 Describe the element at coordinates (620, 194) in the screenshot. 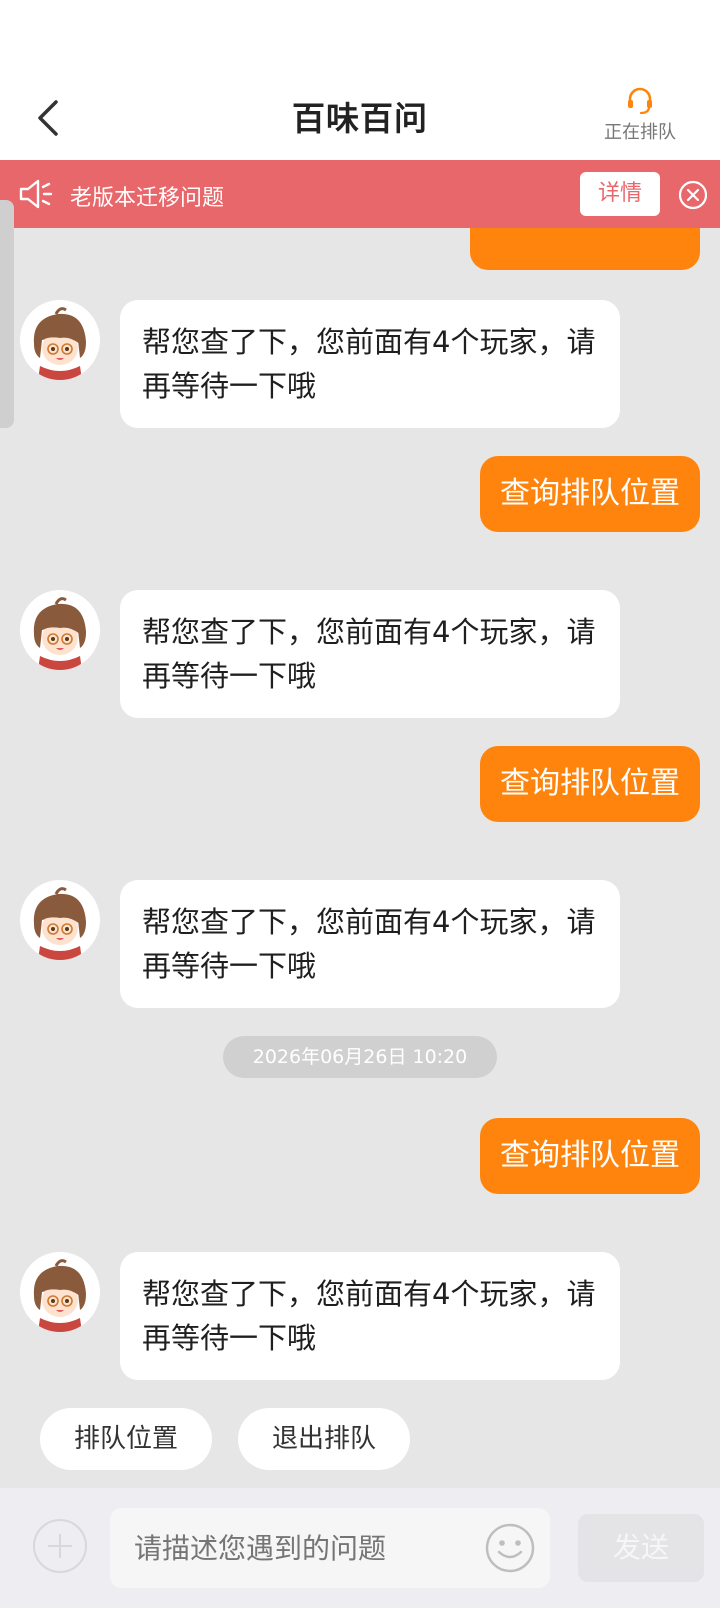

I see `notice-detail-button: 详情` at that location.